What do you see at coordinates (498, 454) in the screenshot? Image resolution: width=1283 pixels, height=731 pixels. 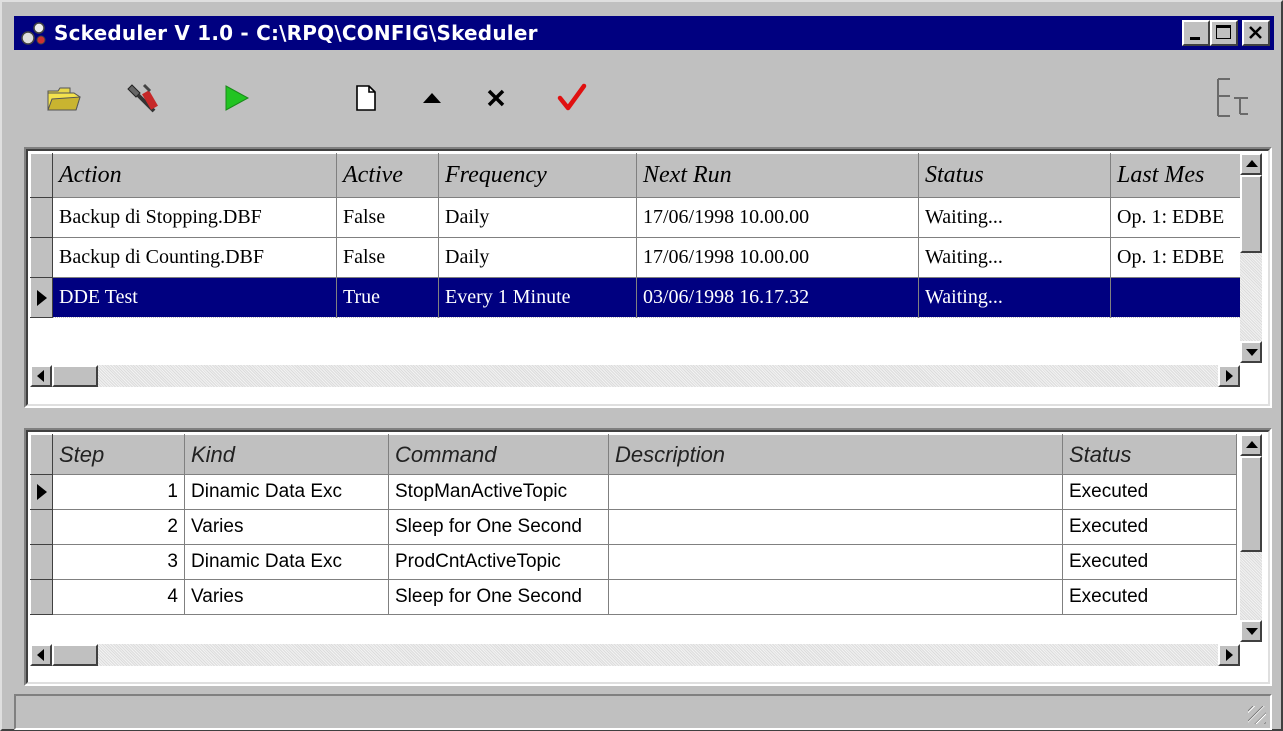 I see `column-header-command: Command` at bounding box center [498, 454].